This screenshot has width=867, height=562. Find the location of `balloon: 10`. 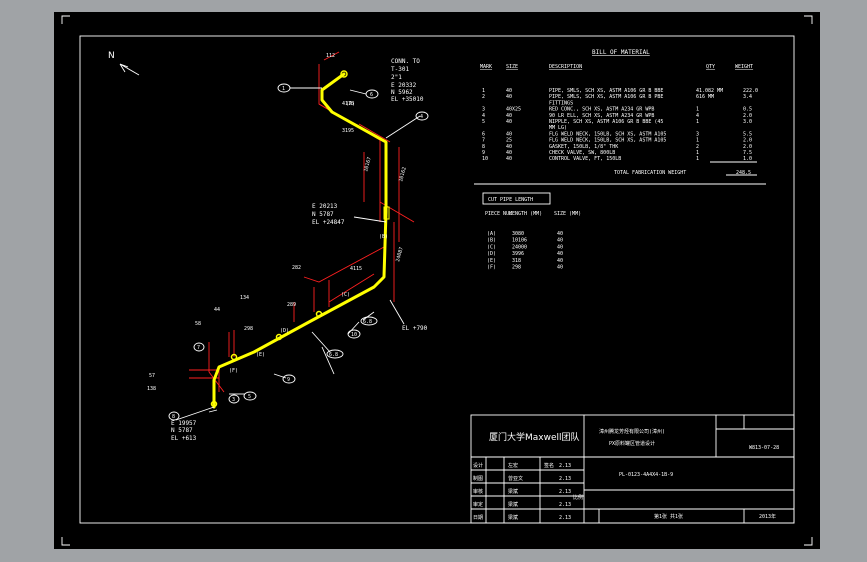

balloon: 10 is located at coordinates (354, 334).